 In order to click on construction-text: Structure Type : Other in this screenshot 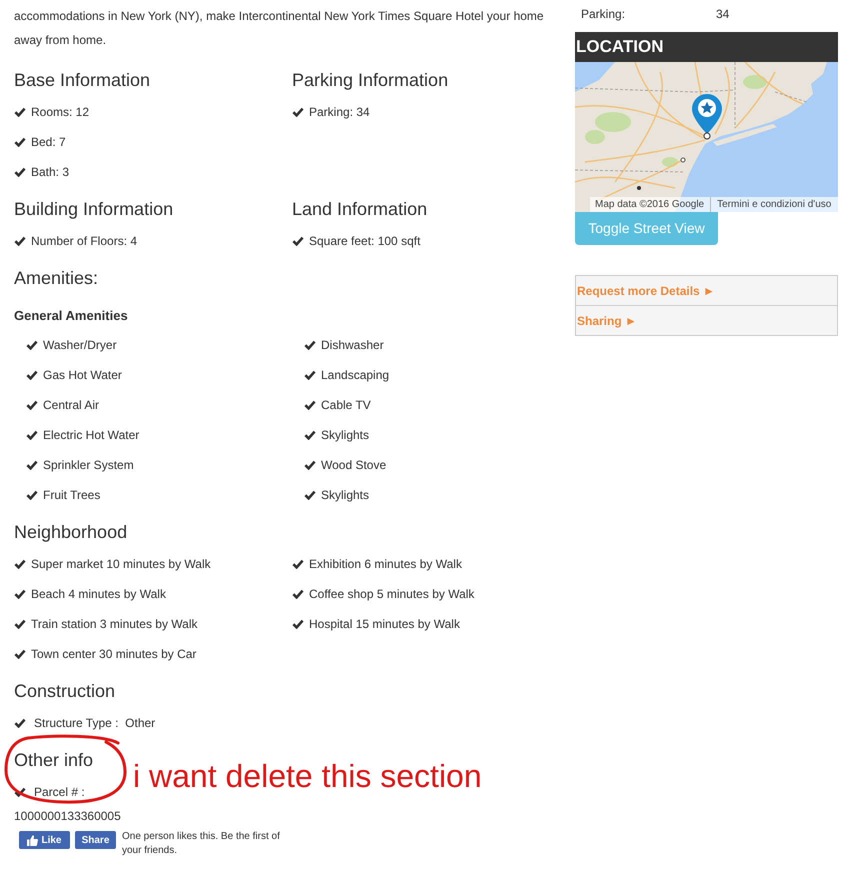, I will do `click(95, 723)`.